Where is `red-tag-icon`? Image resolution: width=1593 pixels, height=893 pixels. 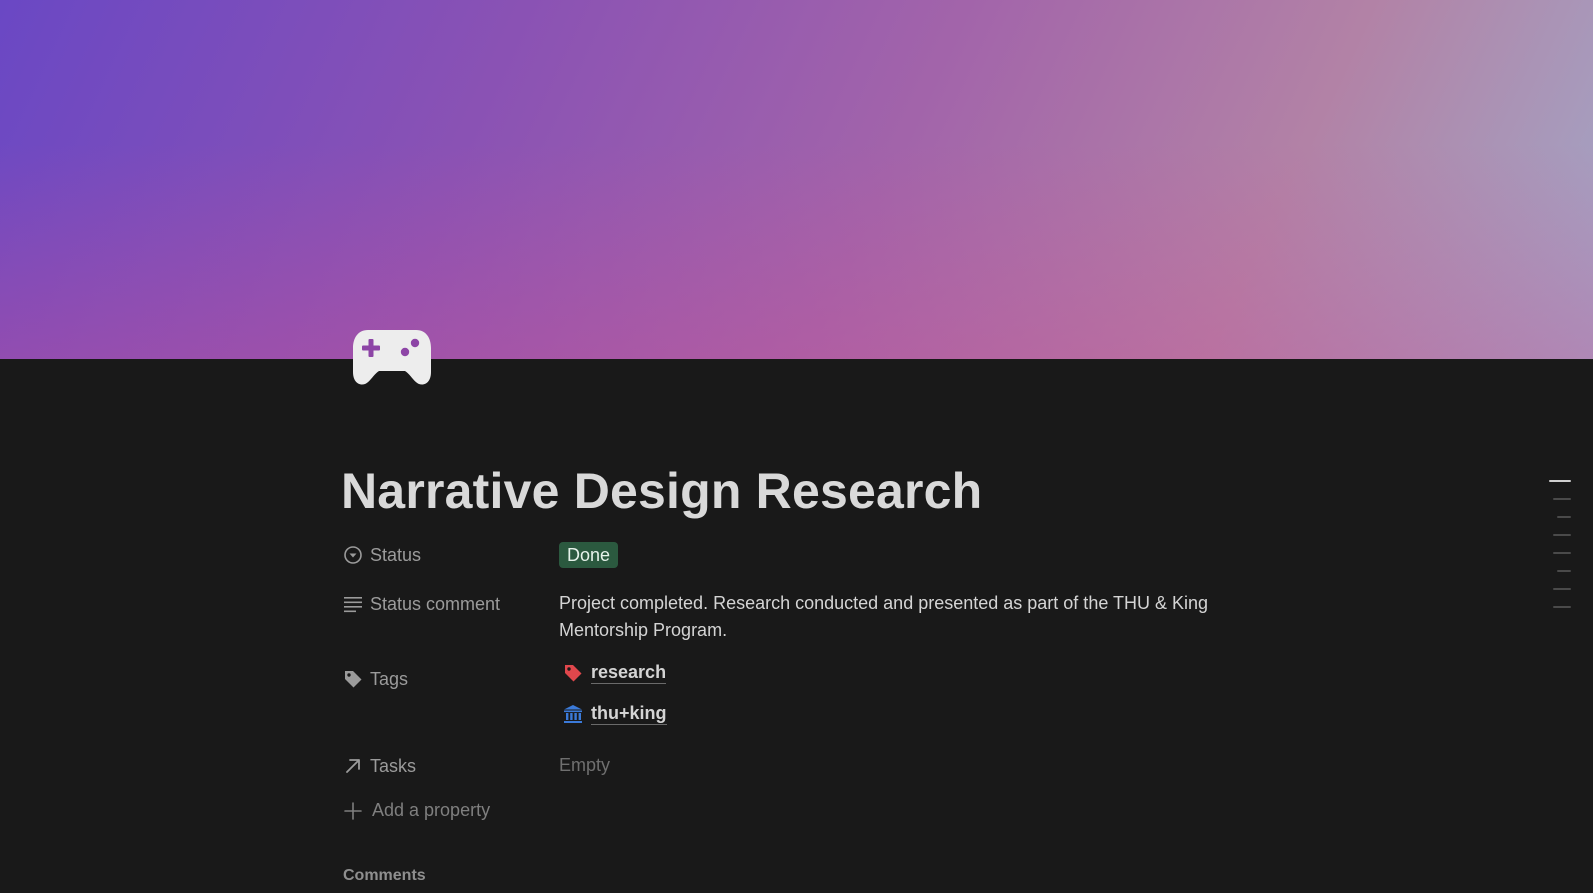 red-tag-icon is located at coordinates (573, 673).